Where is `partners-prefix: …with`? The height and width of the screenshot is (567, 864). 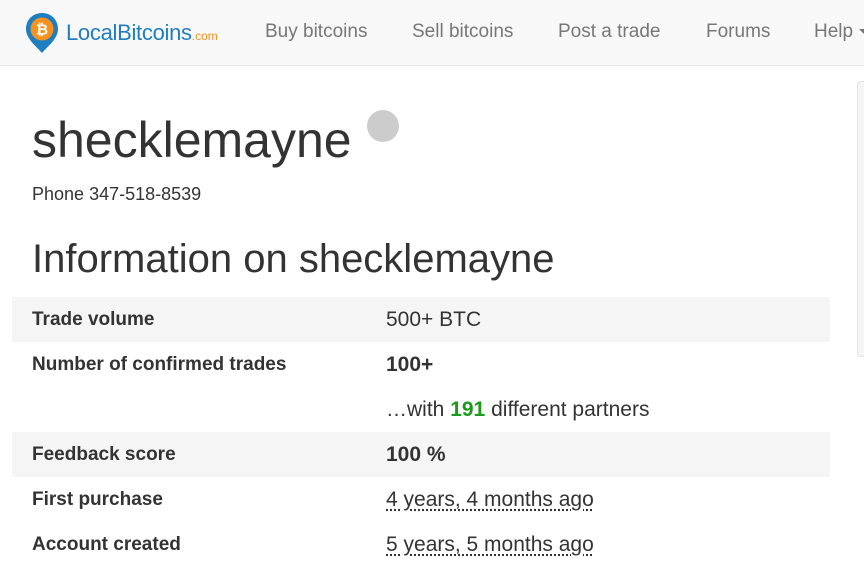 partners-prefix: …with is located at coordinates (415, 409).